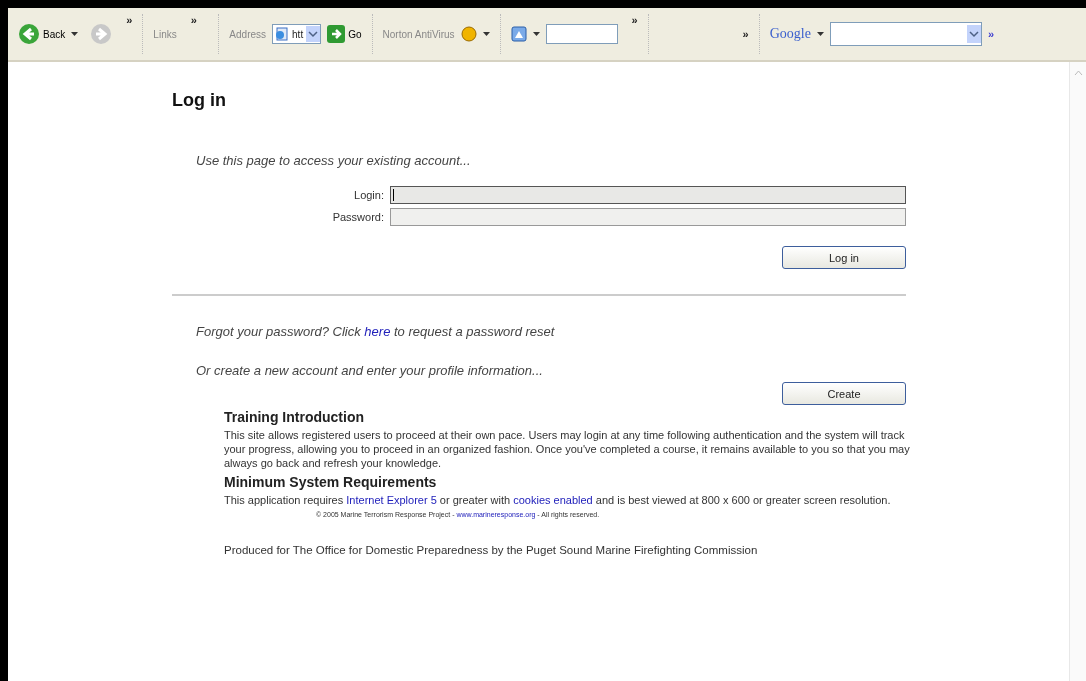 This screenshot has width=1086, height=681. Describe the element at coordinates (844, 393) in the screenshot. I see `create-button: Create` at that location.